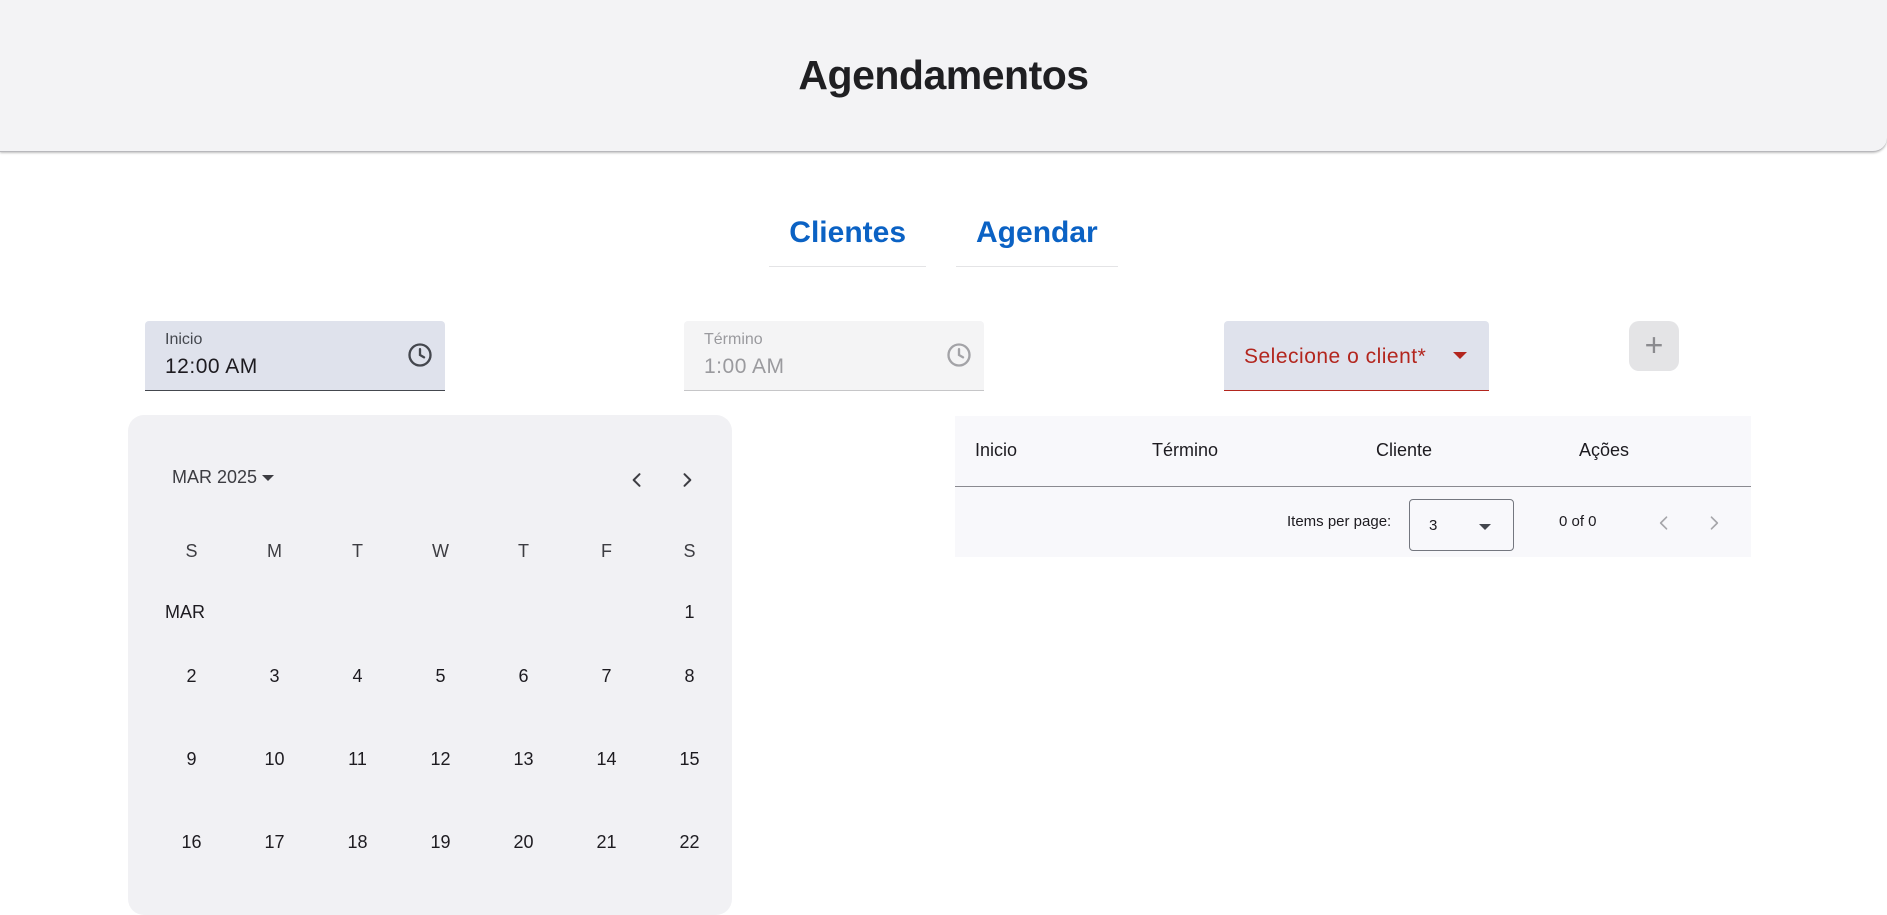 Image resolution: width=1887 pixels, height=915 pixels. I want to click on weekday-label: W, so click(440, 550).